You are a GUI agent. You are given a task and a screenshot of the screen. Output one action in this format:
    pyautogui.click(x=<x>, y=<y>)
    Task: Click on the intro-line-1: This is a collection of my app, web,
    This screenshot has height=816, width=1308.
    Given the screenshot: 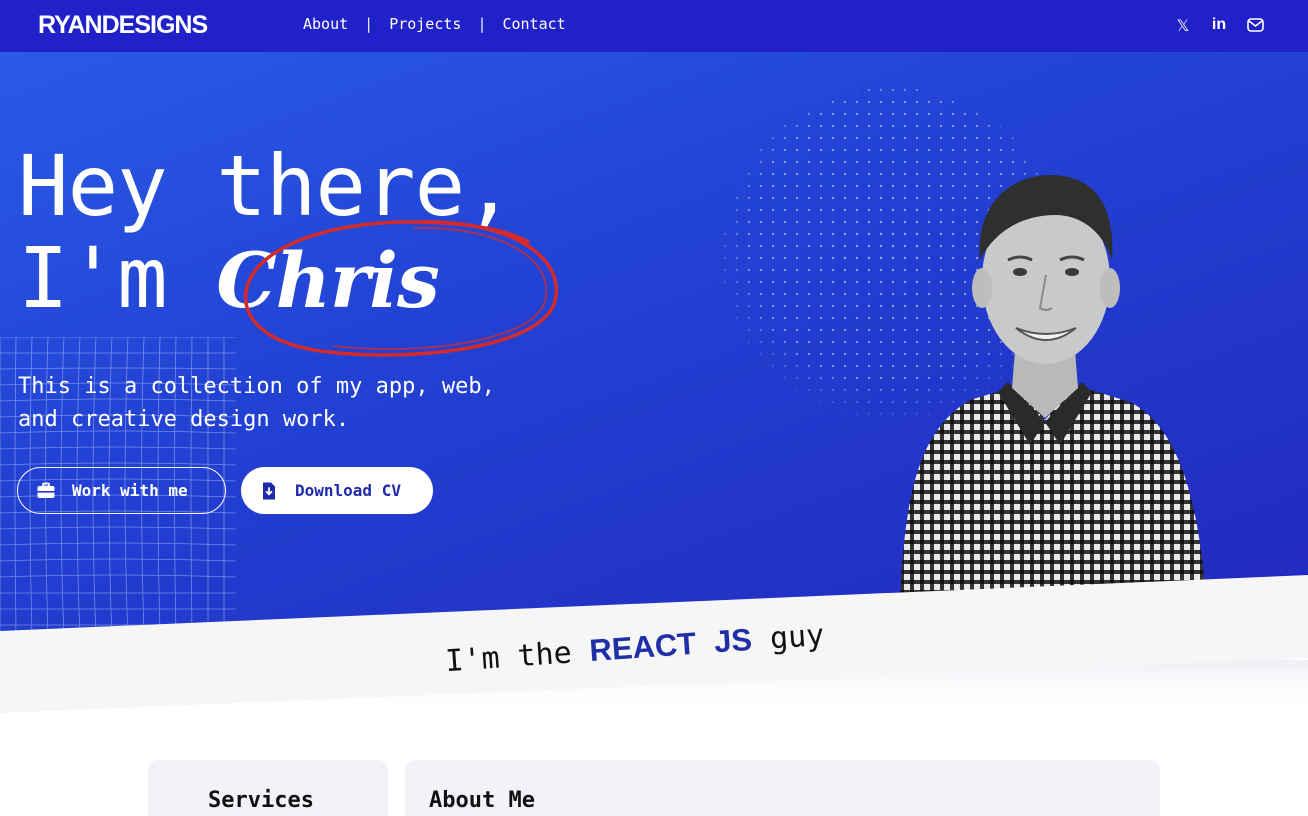 What is the action you would take?
    pyautogui.click(x=256, y=386)
    